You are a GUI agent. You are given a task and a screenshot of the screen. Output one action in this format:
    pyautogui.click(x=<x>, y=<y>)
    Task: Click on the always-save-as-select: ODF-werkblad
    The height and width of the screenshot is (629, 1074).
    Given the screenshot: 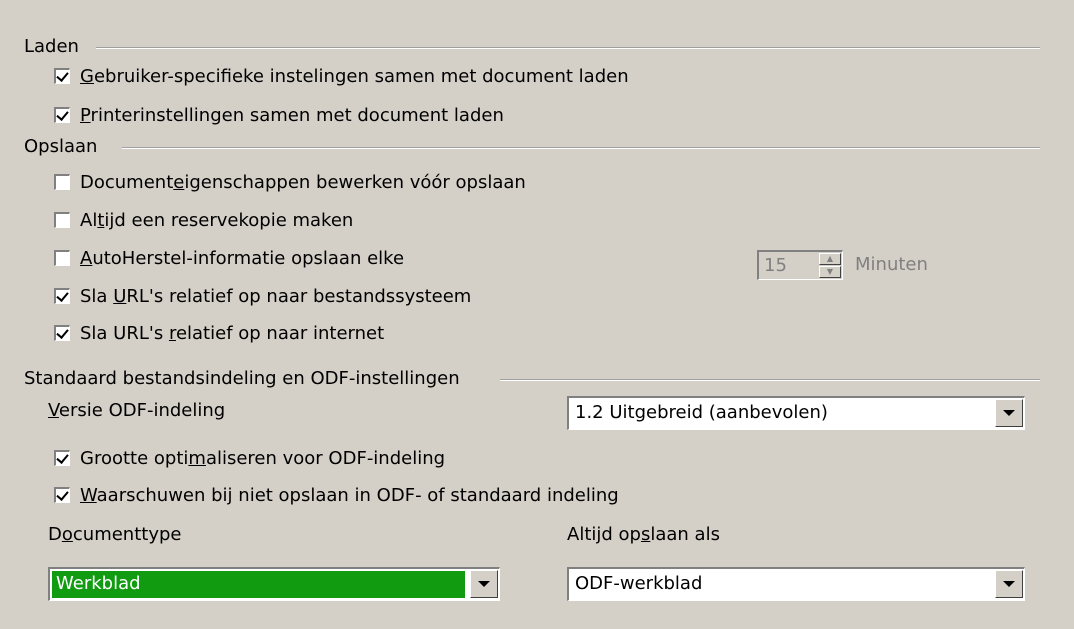 What is the action you would take?
    pyautogui.click(x=796, y=584)
    